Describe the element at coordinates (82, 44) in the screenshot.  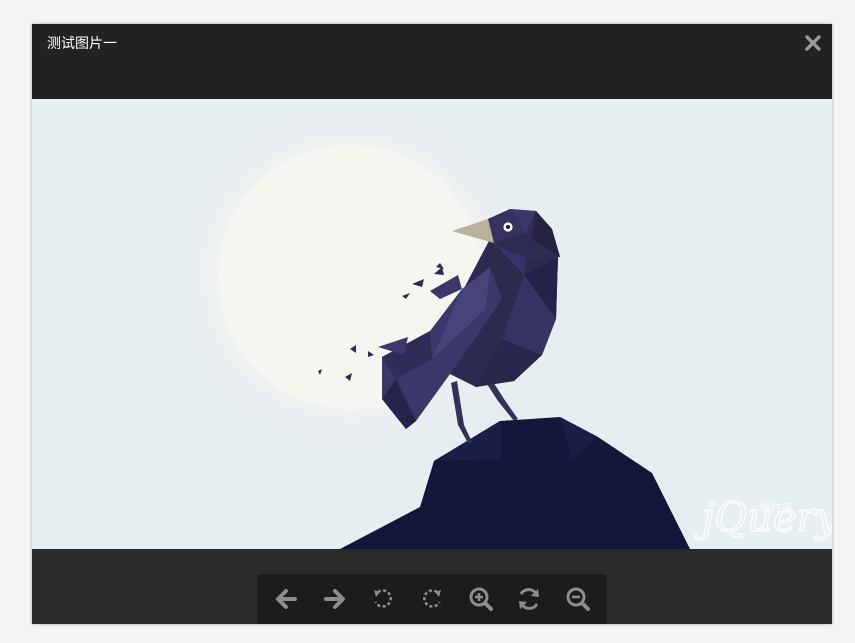
I see `image-title: 测试图片一` at that location.